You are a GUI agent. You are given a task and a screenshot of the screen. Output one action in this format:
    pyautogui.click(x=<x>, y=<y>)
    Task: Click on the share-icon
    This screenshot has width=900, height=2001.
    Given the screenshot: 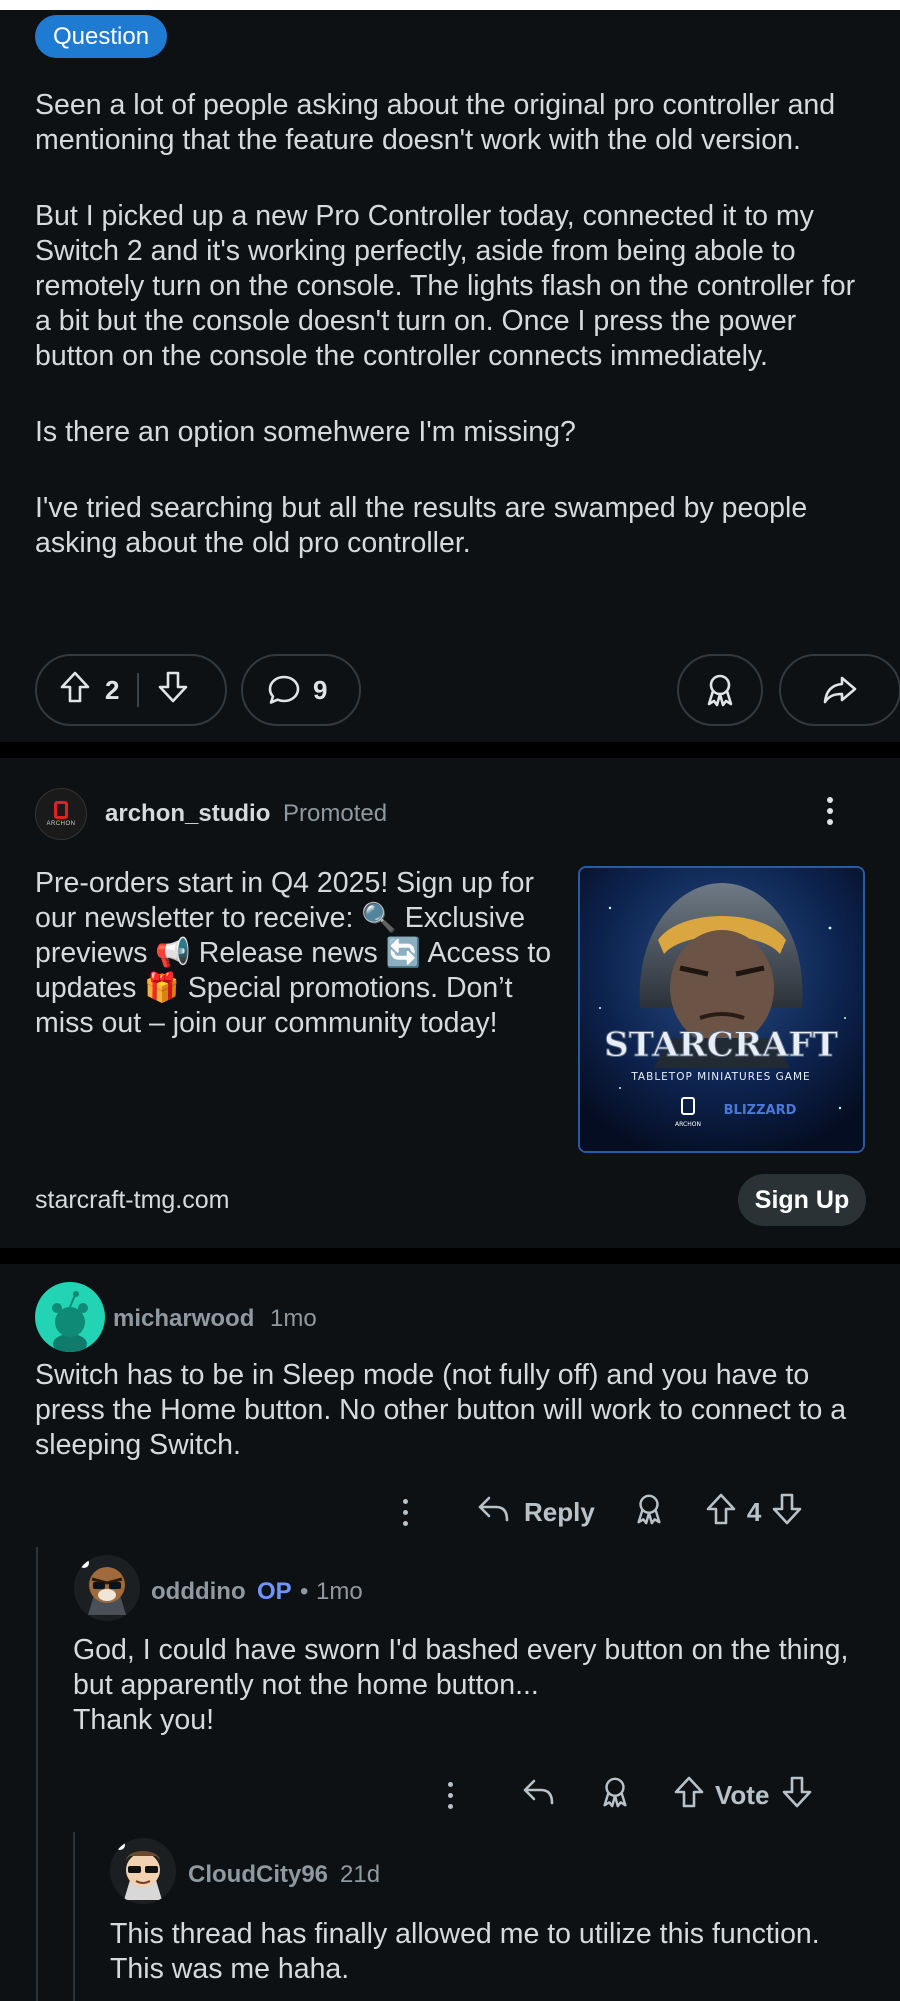 What is the action you would take?
    pyautogui.click(x=840, y=690)
    